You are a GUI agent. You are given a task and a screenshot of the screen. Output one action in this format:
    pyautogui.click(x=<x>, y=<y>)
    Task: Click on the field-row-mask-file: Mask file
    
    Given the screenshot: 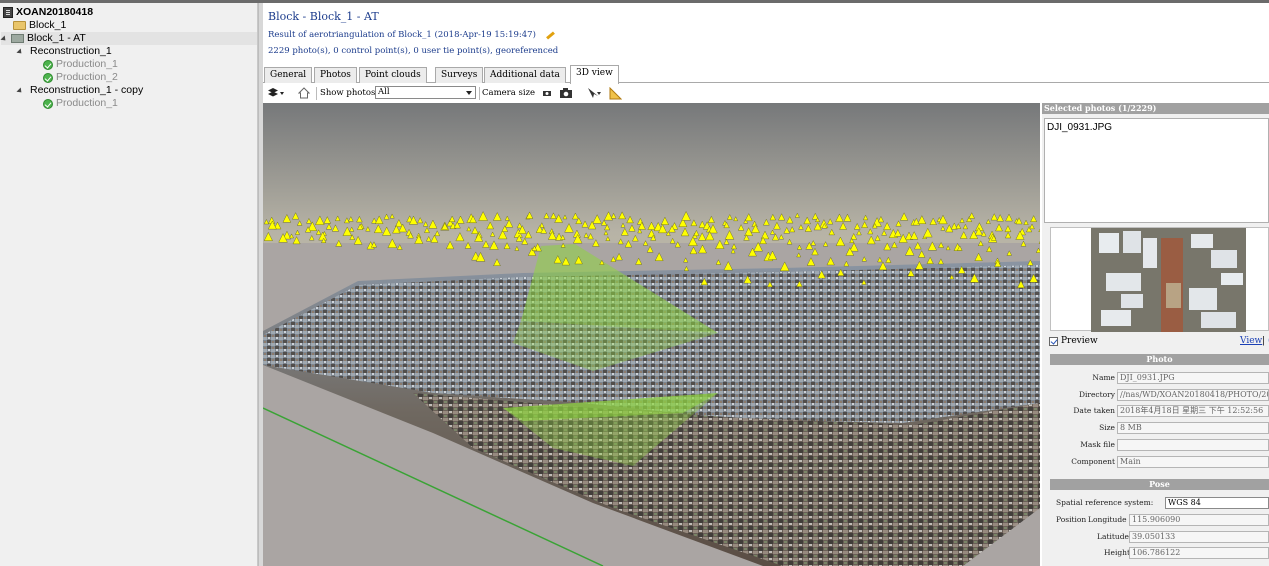 What is the action you would take?
    pyautogui.click(x=1159, y=445)
    